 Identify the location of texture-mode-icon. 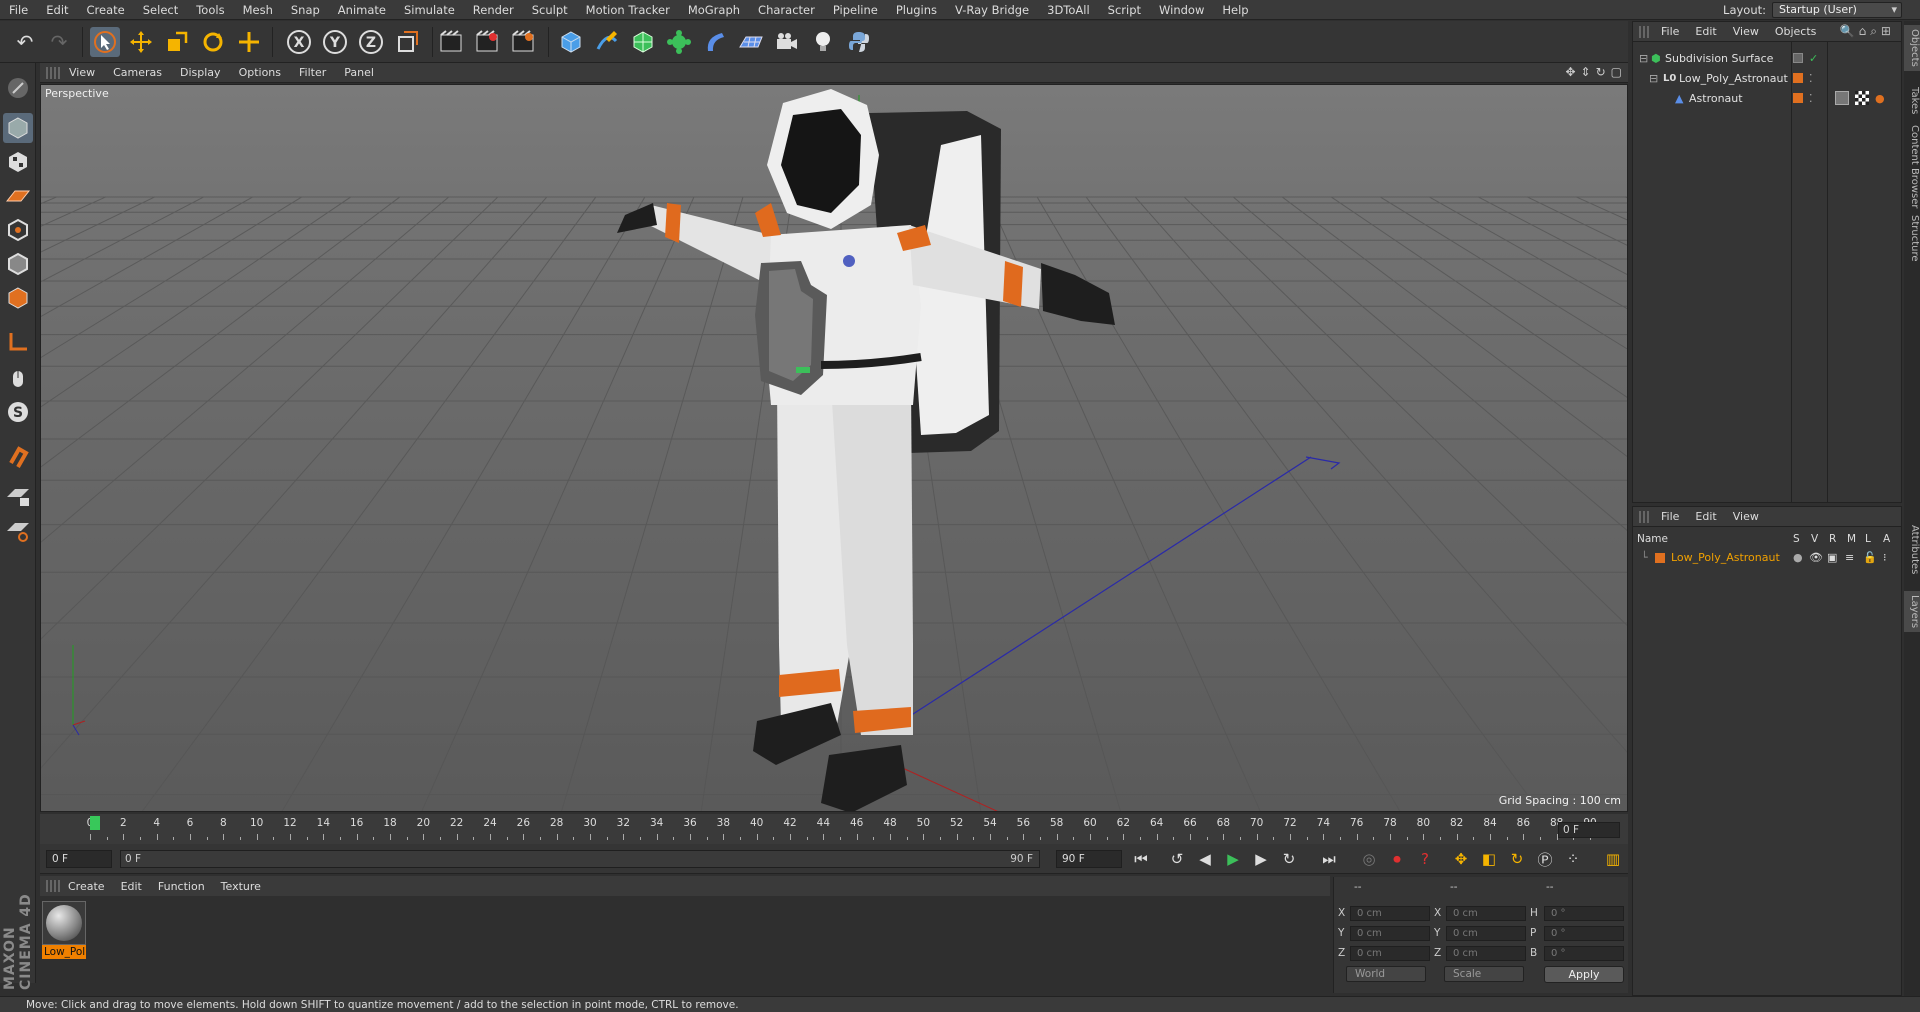
(18, 162).